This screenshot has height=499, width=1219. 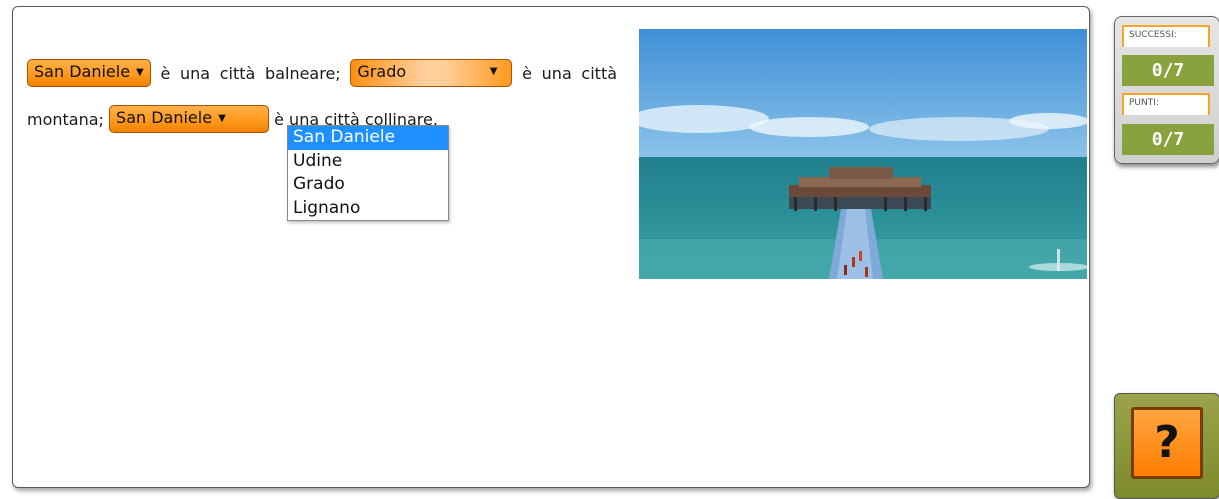 I want to click on sentence-part-2a: è, so click(x=527, y=73).